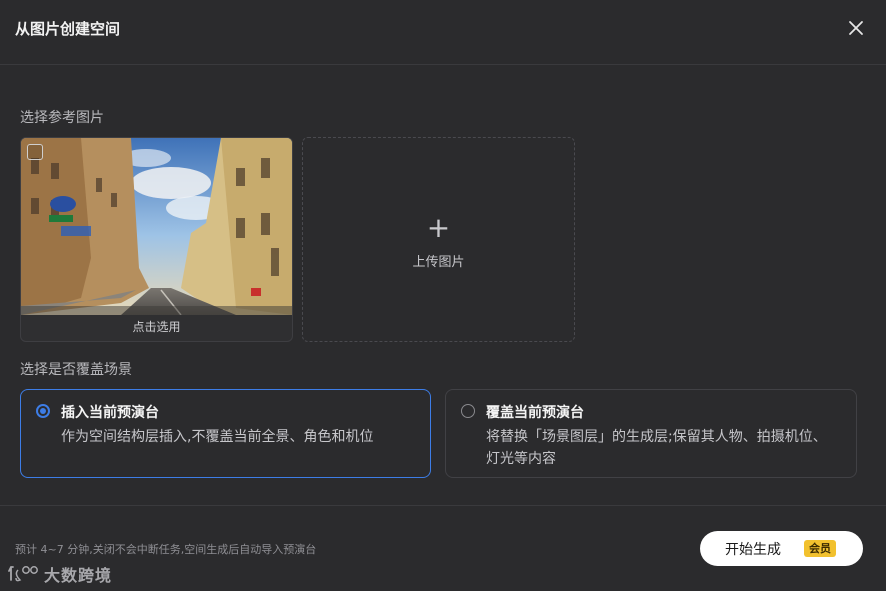 This screenshot has width=886, height=591. What do you see at coordinates (856, 28) in the screenshot?
I see `close-icon` at bounding box center [856, 28].